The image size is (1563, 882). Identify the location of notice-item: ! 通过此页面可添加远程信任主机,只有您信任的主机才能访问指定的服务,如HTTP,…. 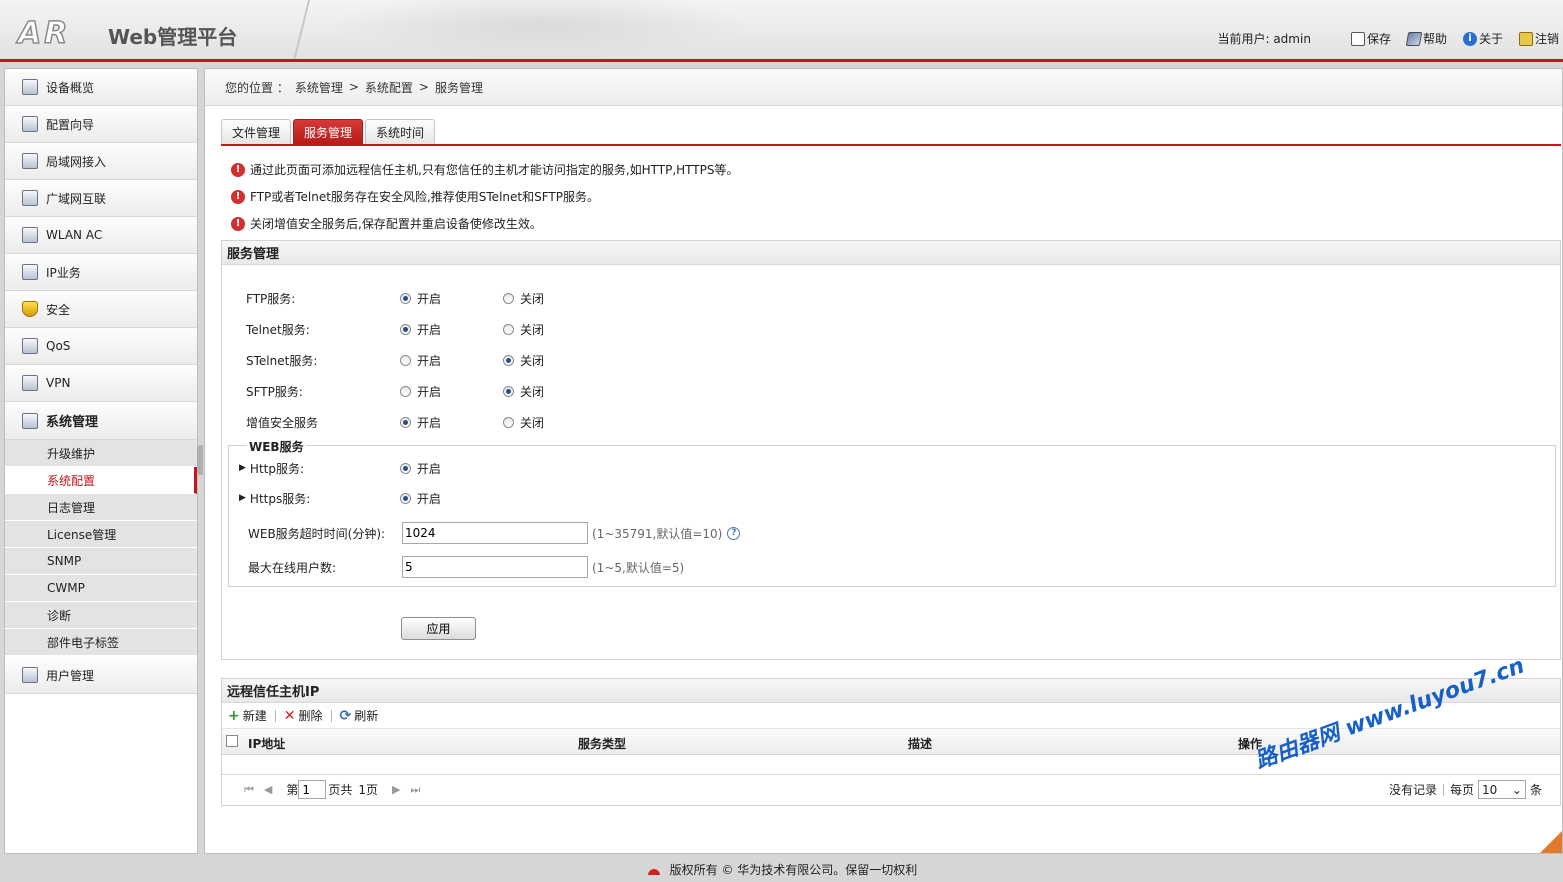
(484, 169).